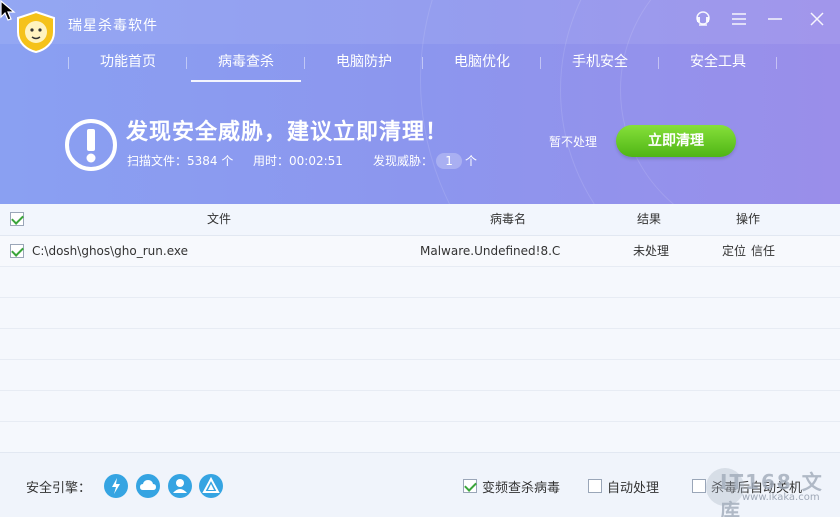 The height and width of the screenshot is (517, 840). I want to click on tab-tools: 安全工具, so click(718, 63).